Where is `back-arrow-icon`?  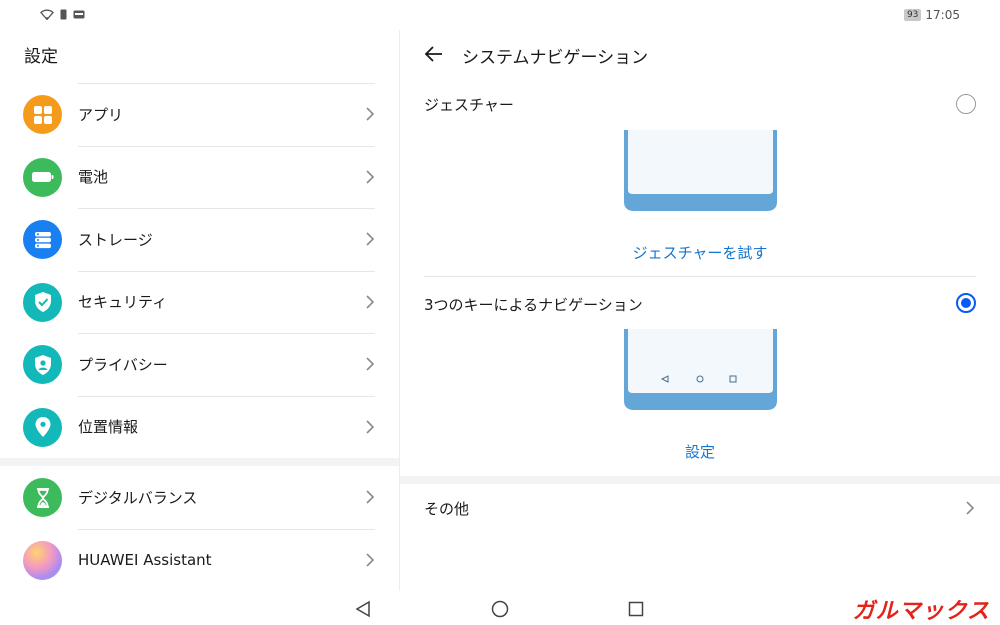
back-arrow-icon is located at coordinates (434, 54).